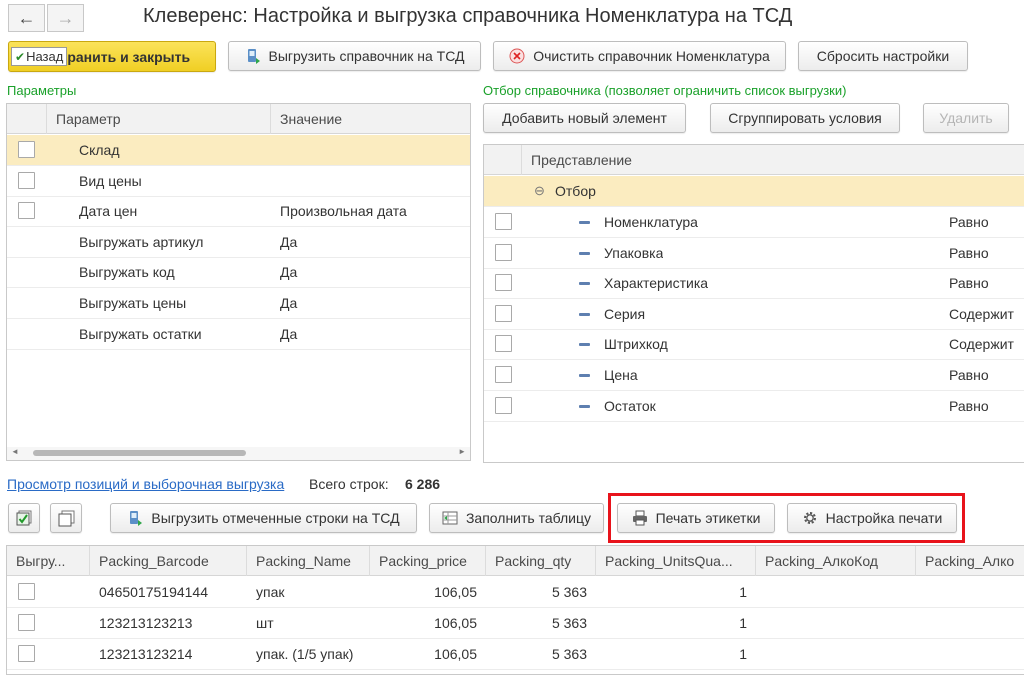 This screenshot has width=1024, height=675. I want to click on params-row: Дата цен Произвольная дата, so click(238, 212).